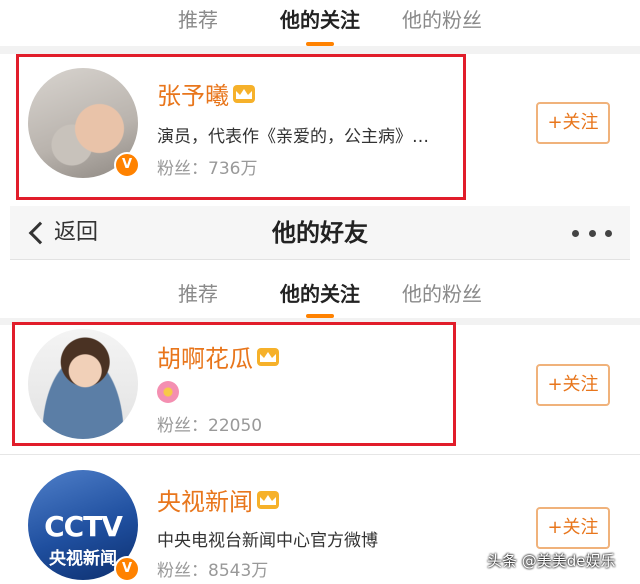 The height and width of the screenshot is (584, 640). Describe the element at coordinates (127, 569) in the screenshot. I see `verified-badge-icon: V` at that location.